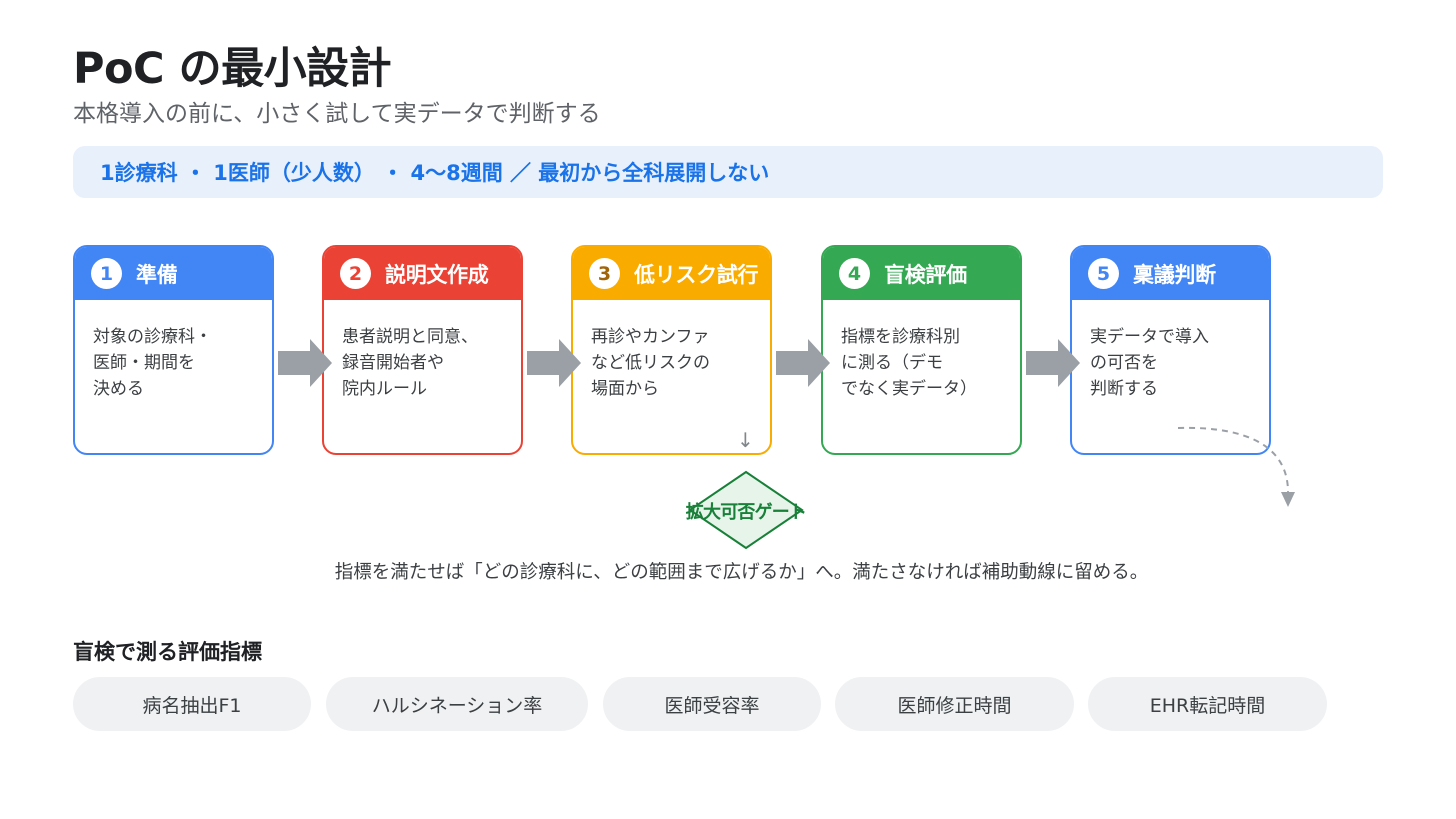  I want to click on down-arrow-icon: ↓, so click(745, 440).